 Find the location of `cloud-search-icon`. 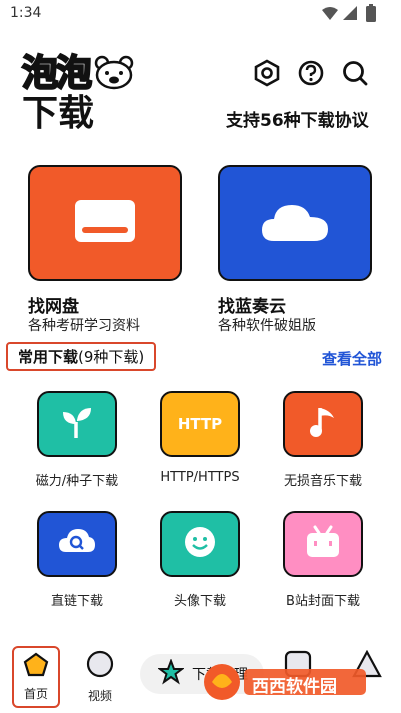

cloud-search-icon is located at coordinates (77, 544).